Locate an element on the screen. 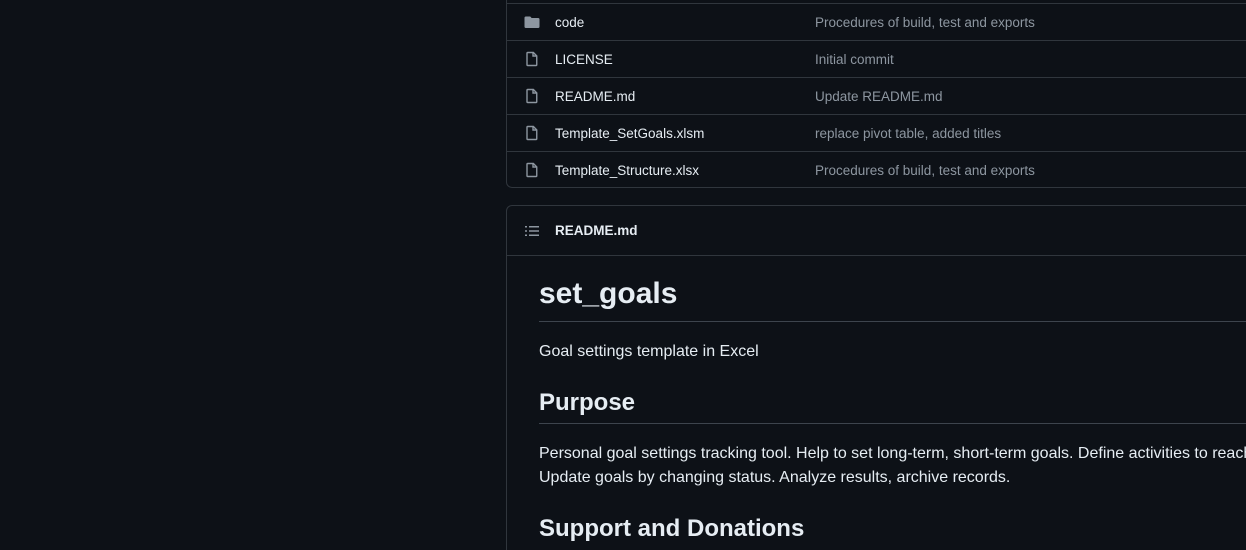  commit-message: Initial commit is located at coordinates (854, 59).